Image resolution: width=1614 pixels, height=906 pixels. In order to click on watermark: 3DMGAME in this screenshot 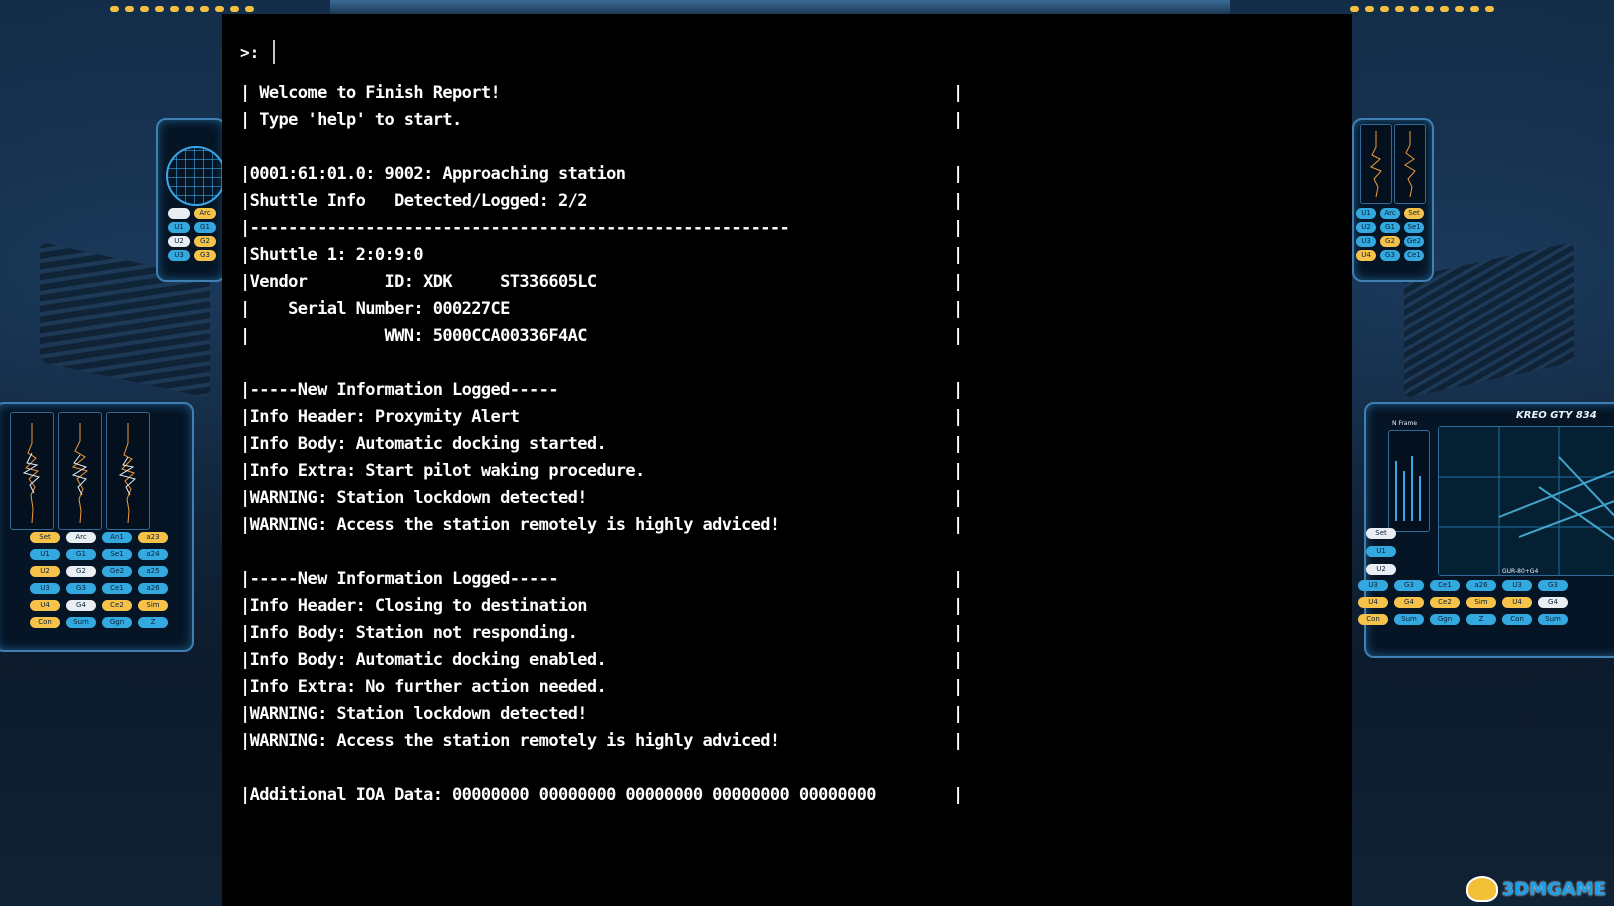, I will do `click(1535, 889)`.